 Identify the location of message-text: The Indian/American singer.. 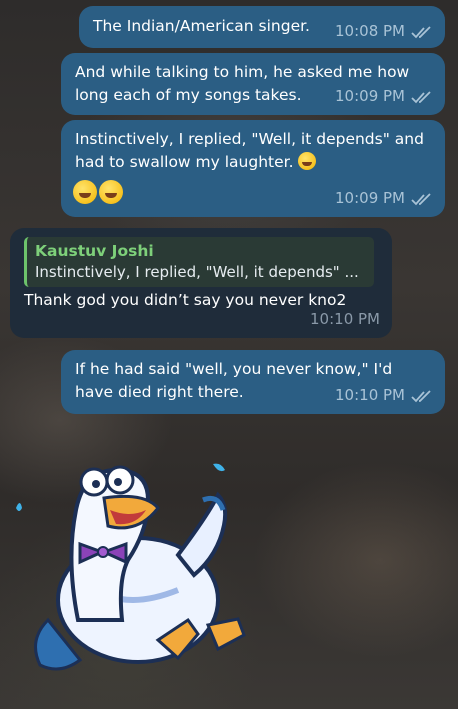
(201, 26).